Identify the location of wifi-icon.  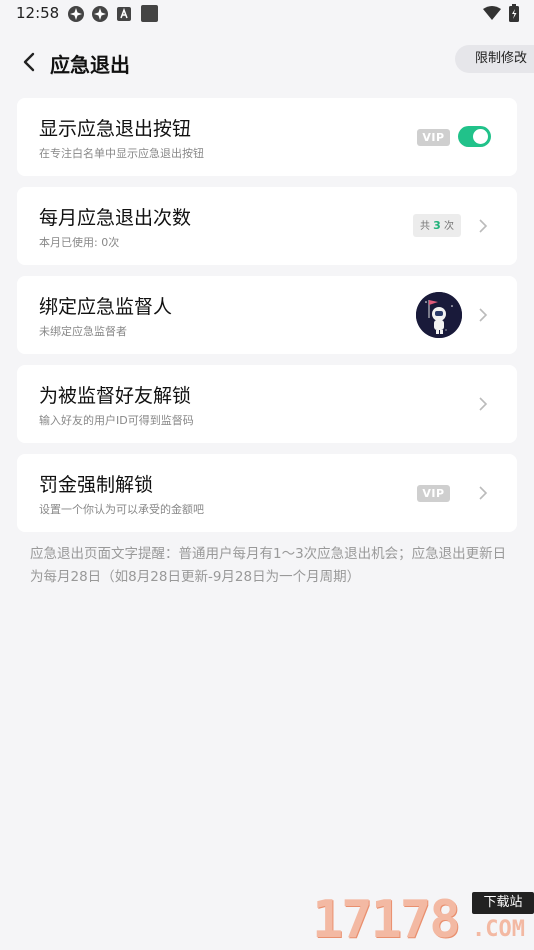
(492, 15).